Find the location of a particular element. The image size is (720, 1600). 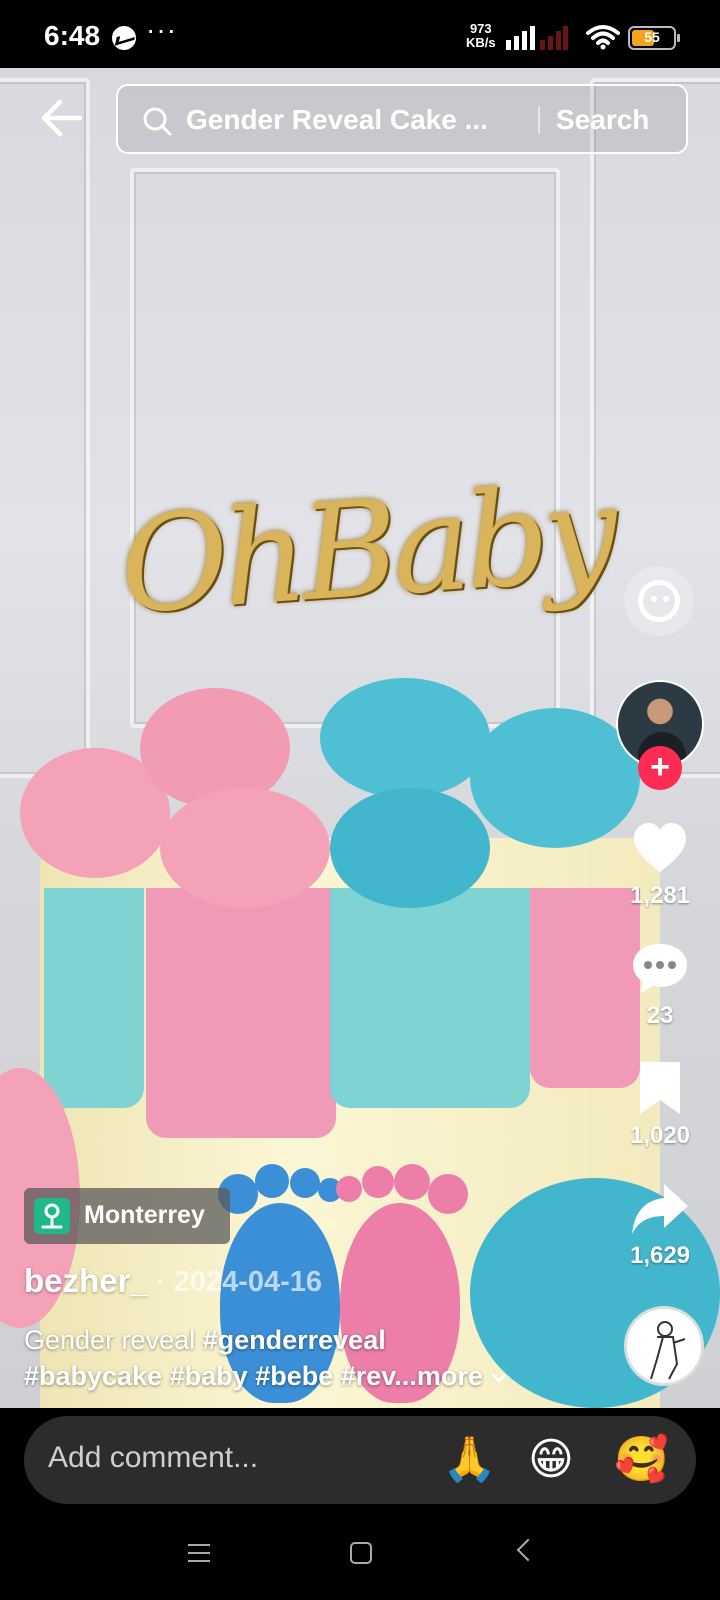

save-button: 1,020 is located at coordinates (660, 1104).